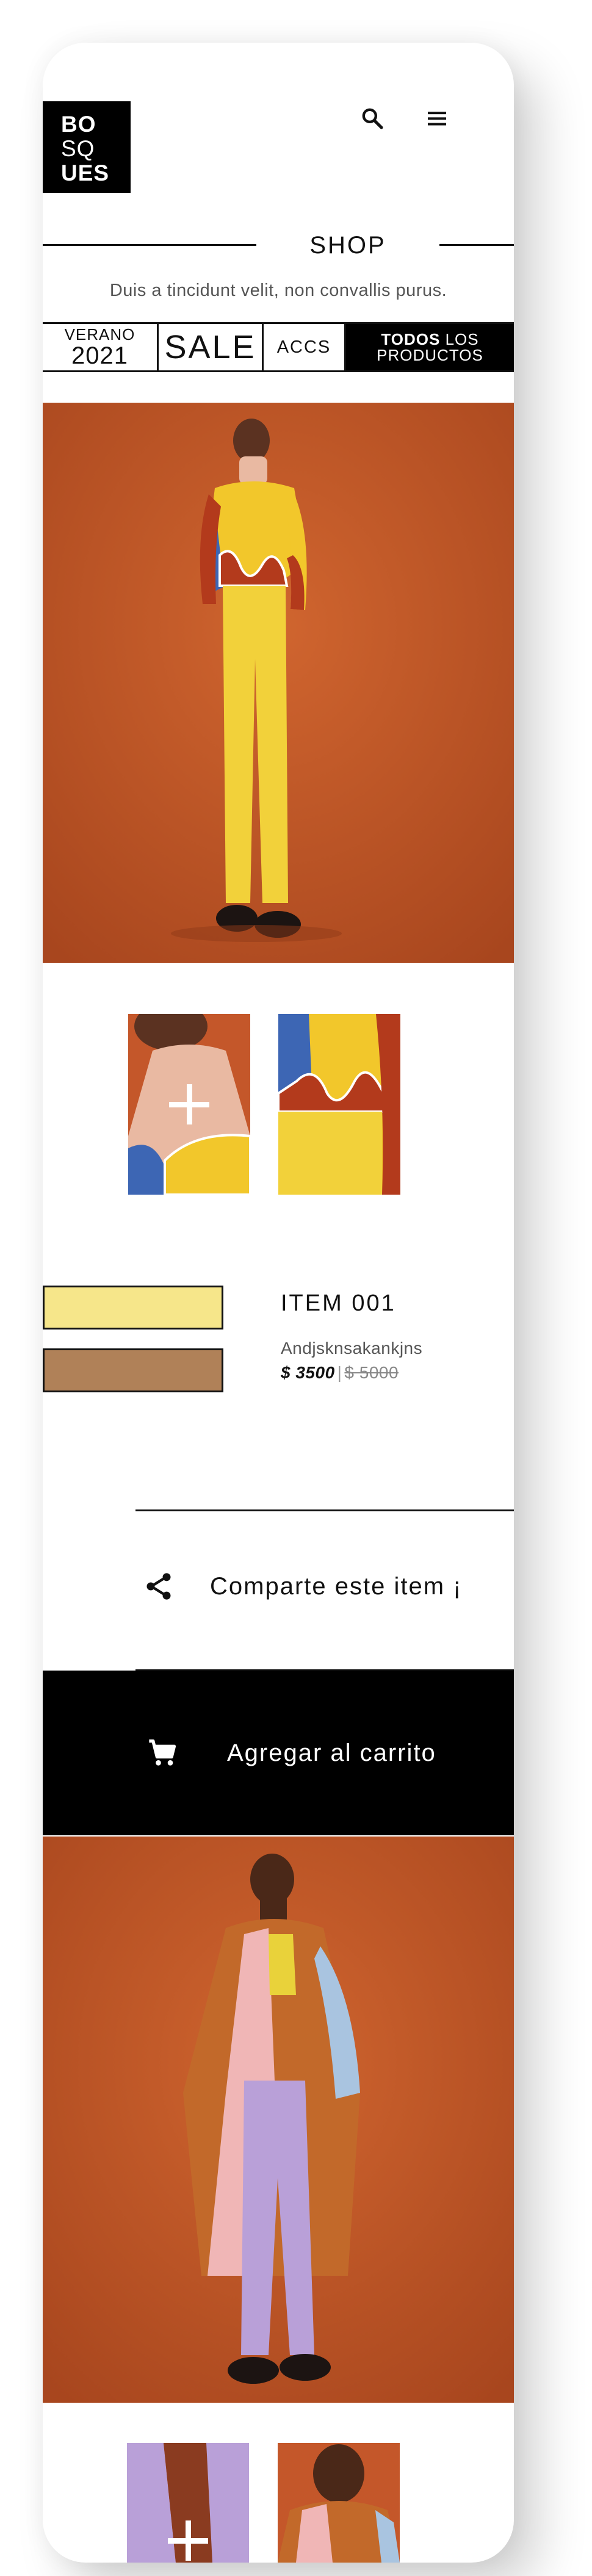  Describe the element at coordinates (279, 244) in the screenshot. I see `shop-heading: SHOP` at that location.